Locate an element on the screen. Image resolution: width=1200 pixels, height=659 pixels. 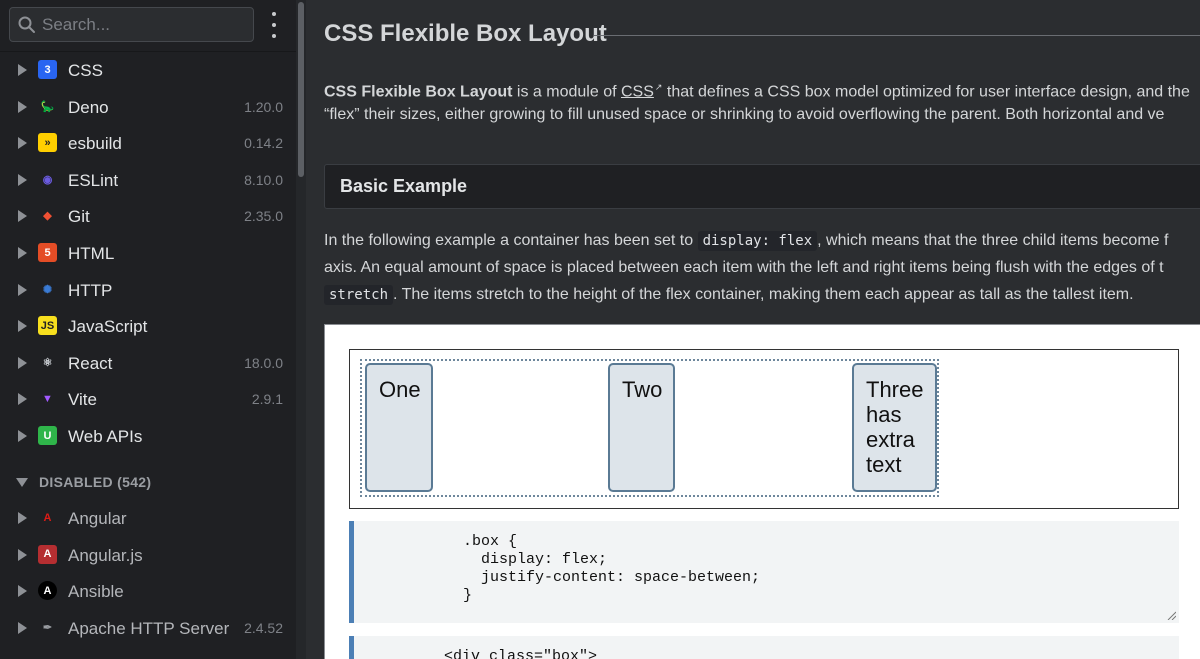
deno-icon: 🦕 is located at coordinates (47, 106).